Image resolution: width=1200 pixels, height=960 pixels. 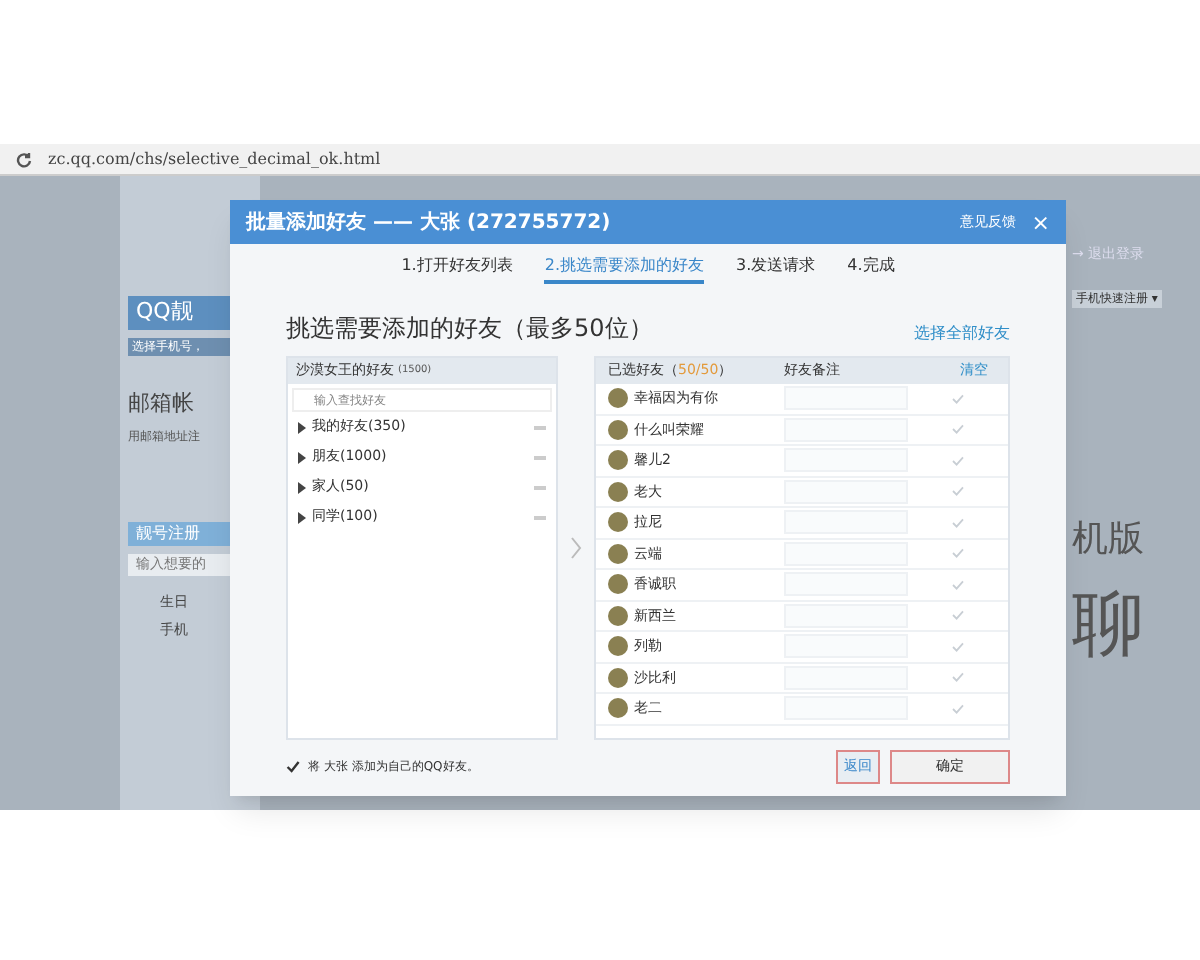 I want to click on chevron-right-icon, so click(x=576, y=548).